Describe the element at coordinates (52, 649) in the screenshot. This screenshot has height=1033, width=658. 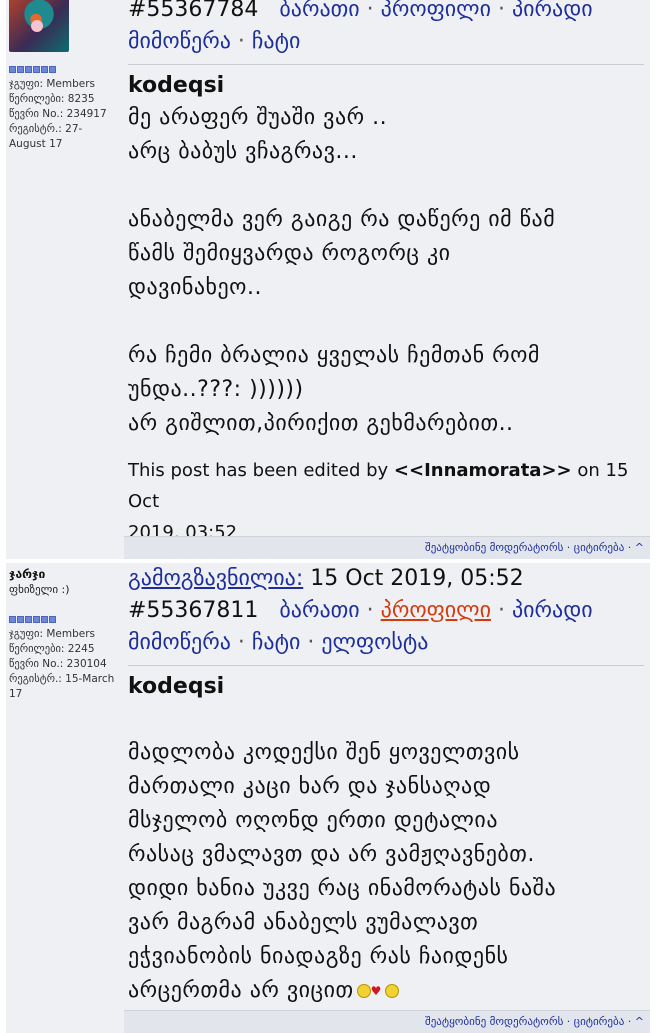
I see `author-posts: წერილები: 2245` at that location.